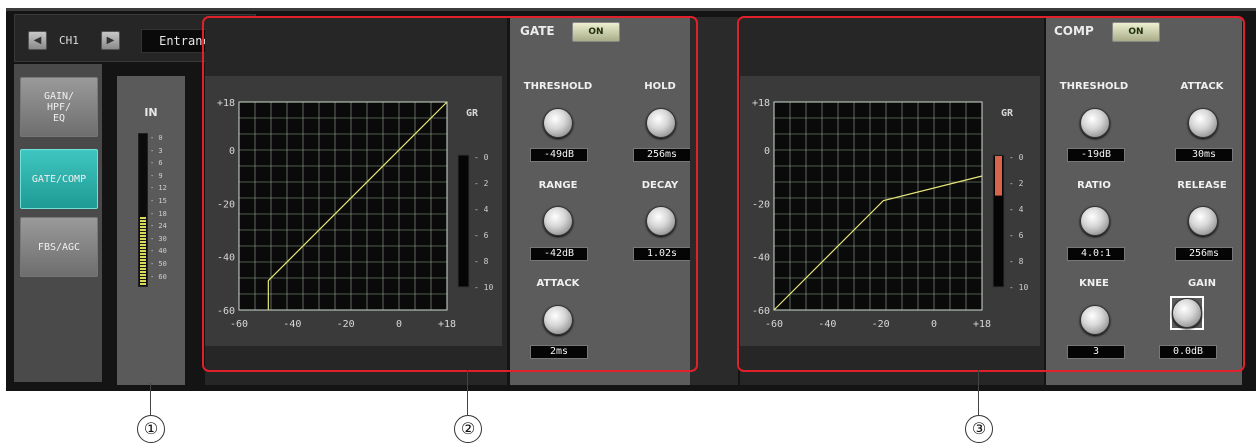 This screenshot has height=444, width=1257. I want to click on meter-scale-label: - 50, so click(158, 264).